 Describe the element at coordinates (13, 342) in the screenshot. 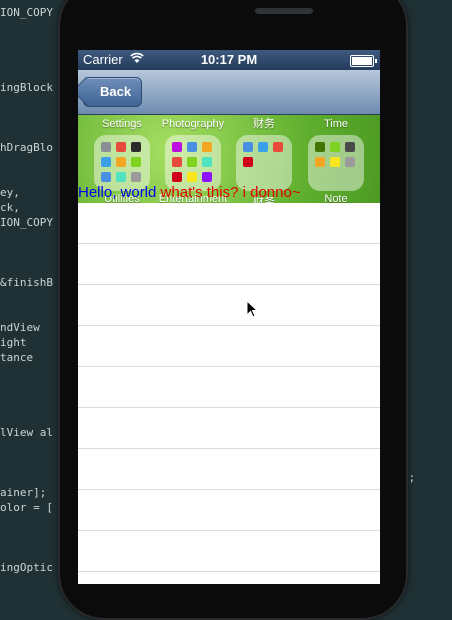

I see `code-line: ight` at that location.